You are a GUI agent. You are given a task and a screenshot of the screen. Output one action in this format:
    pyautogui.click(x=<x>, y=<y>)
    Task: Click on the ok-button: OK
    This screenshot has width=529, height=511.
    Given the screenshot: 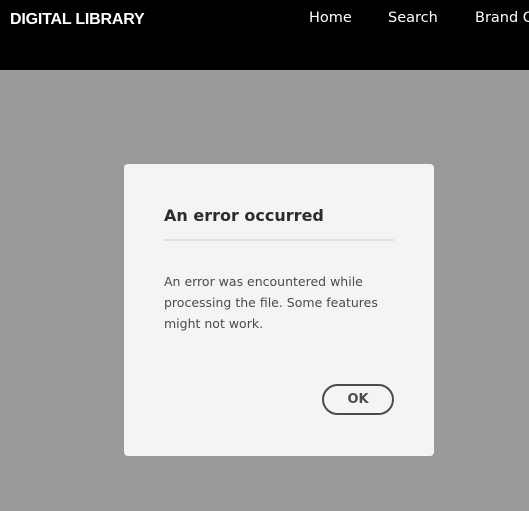 What is the action you would take?
    pyautogui.click(x=358, y=399)
    